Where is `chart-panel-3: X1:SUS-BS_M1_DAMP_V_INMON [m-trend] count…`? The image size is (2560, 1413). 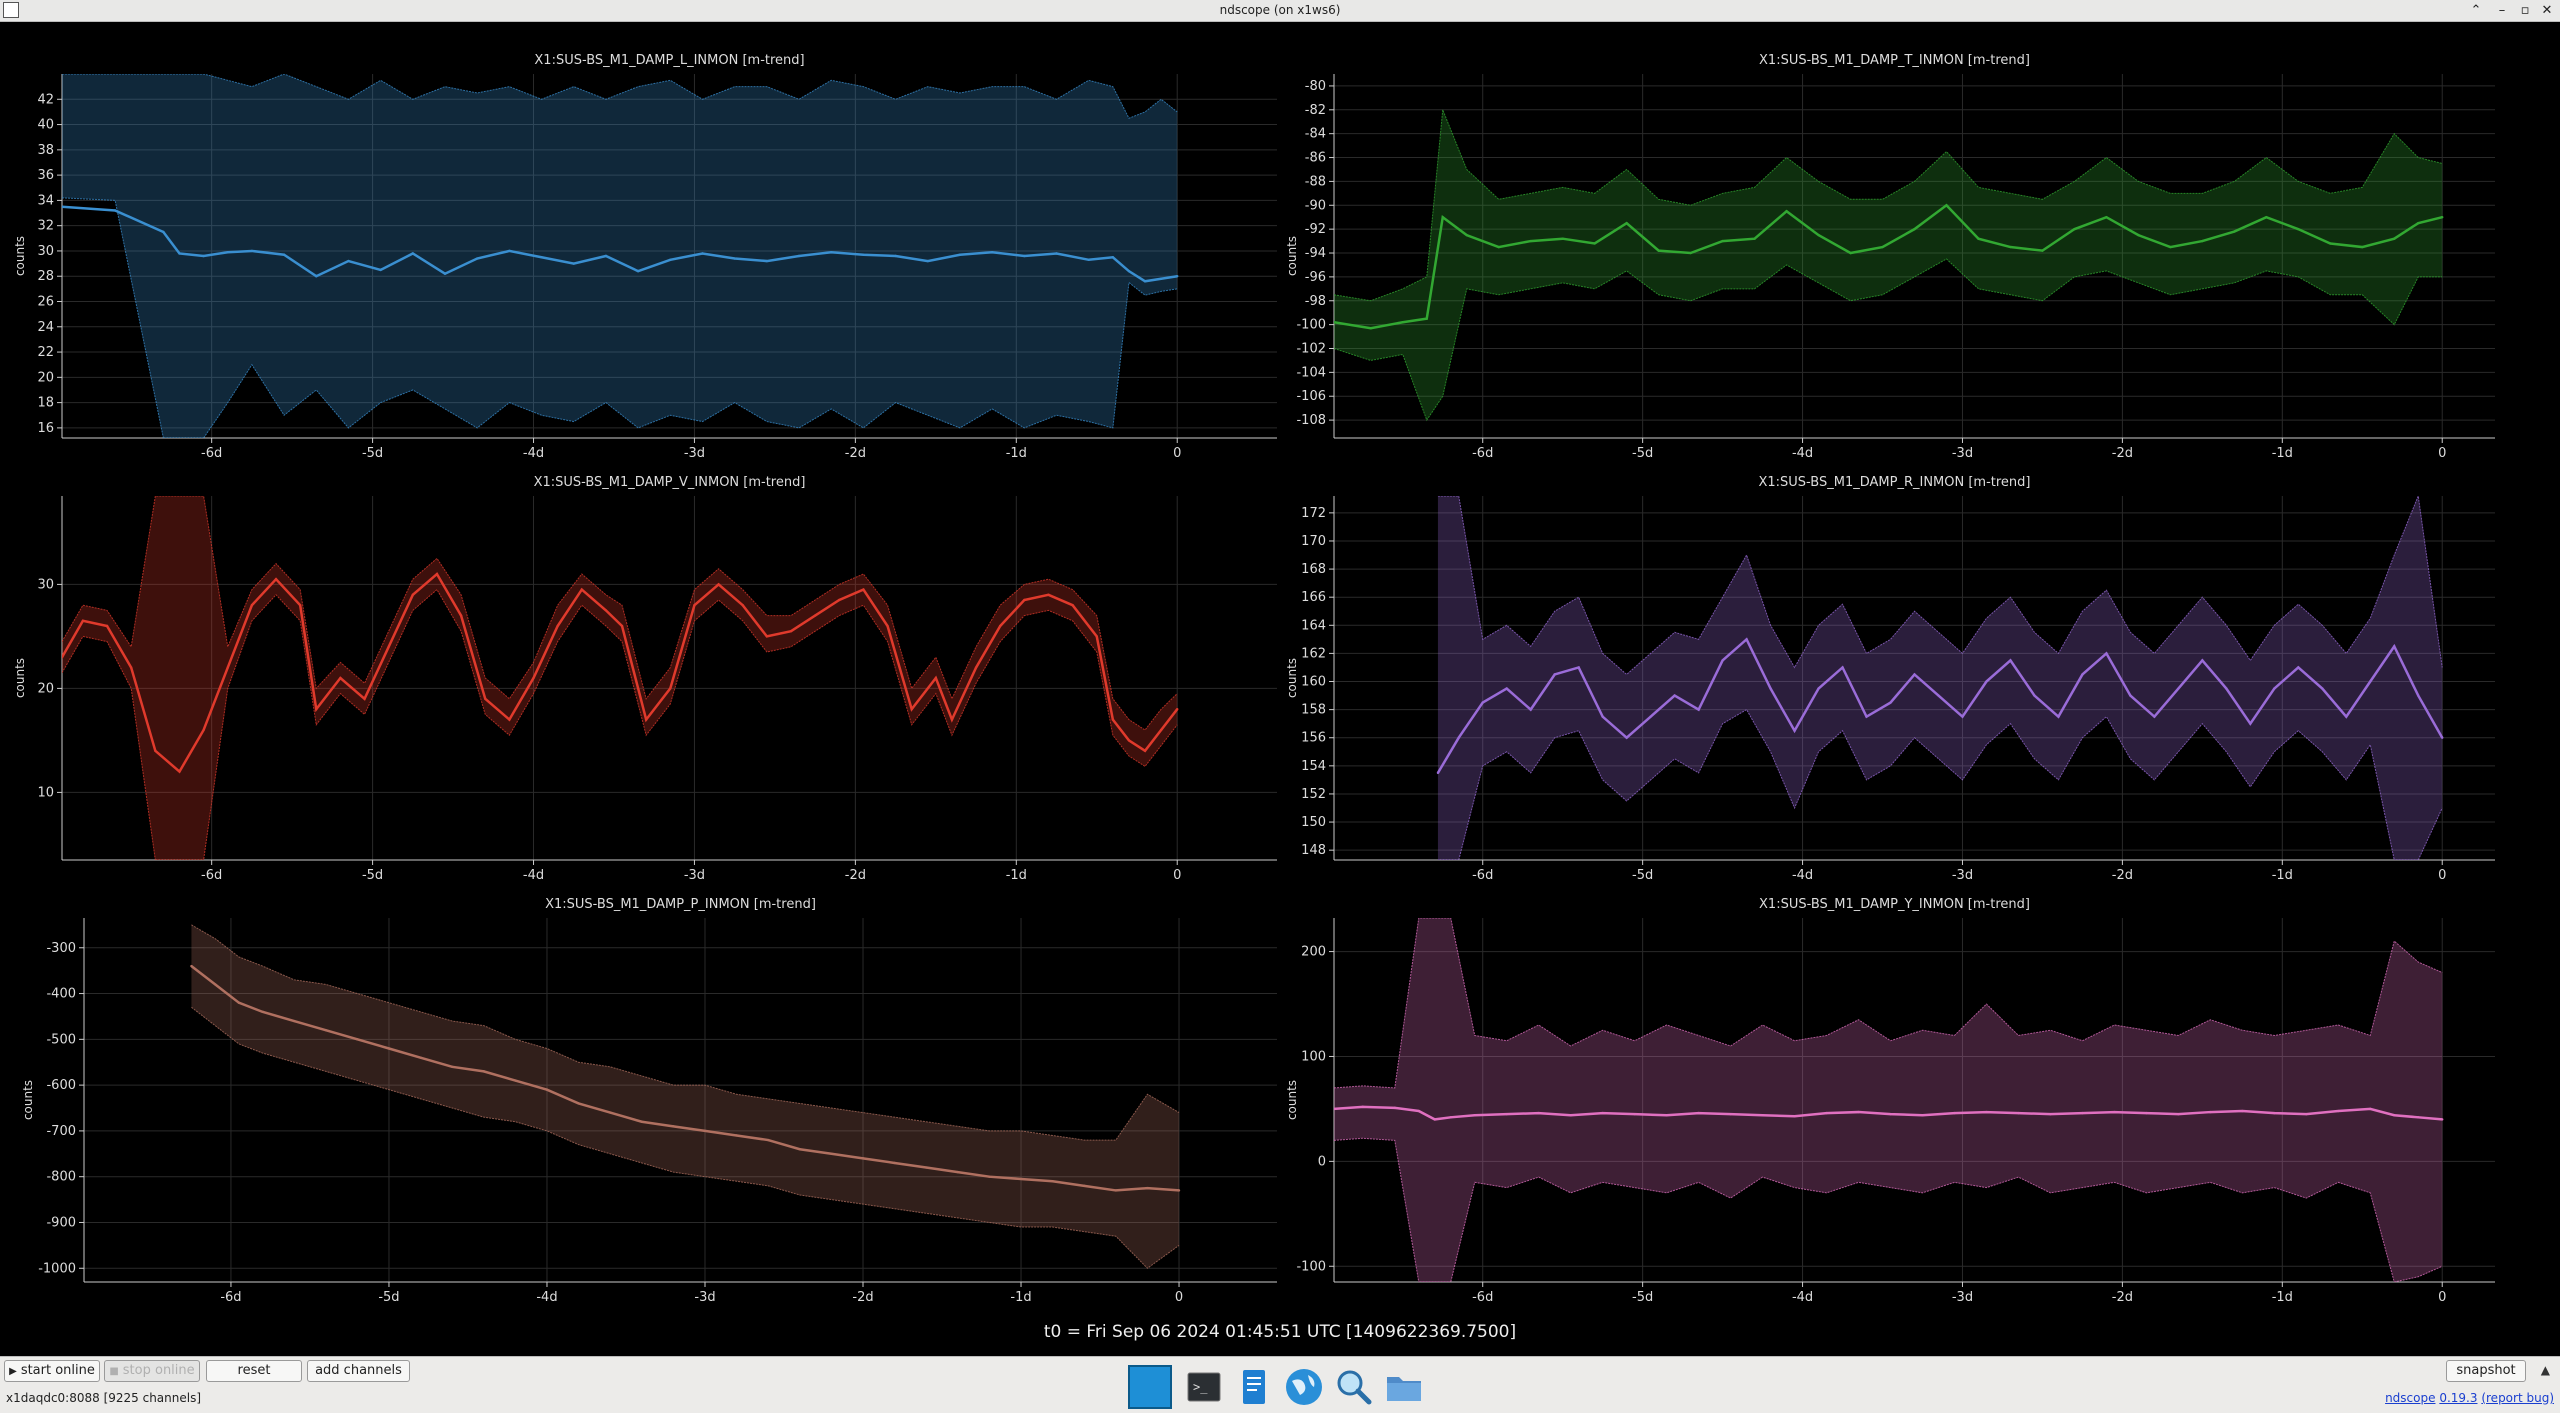 chart-panel-3: X1:SUS-BS_M1_DAMP_V_INMON [m-trend] count… is located at coordinates (645, 679).